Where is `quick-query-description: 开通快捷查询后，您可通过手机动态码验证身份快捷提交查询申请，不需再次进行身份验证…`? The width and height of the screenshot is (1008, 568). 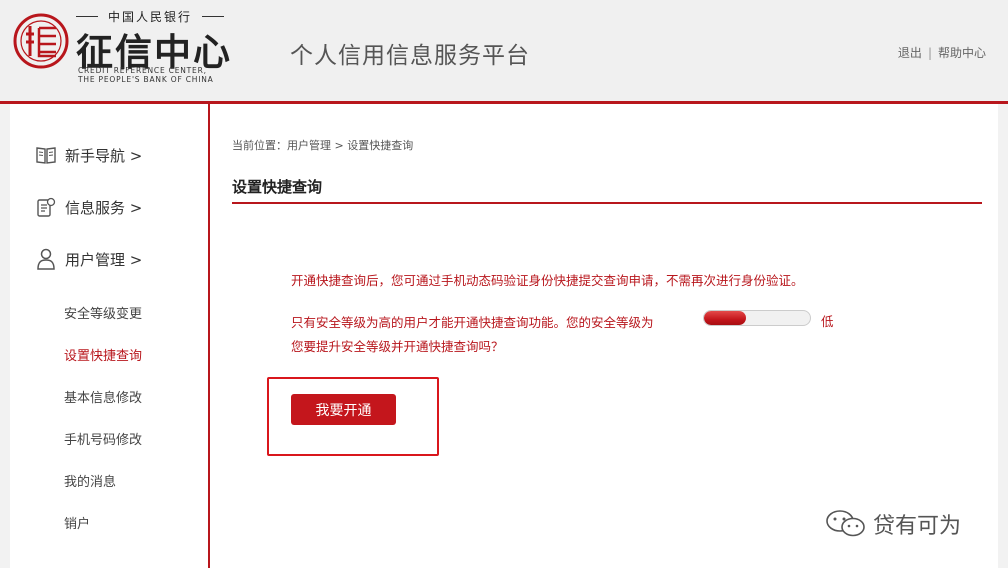
quick-query-description: 开通快捷查询后，您可通过手机动态码验证身份快捷提交查询申请，不需再次进行身份验证… is located at coordinates (547, 280).